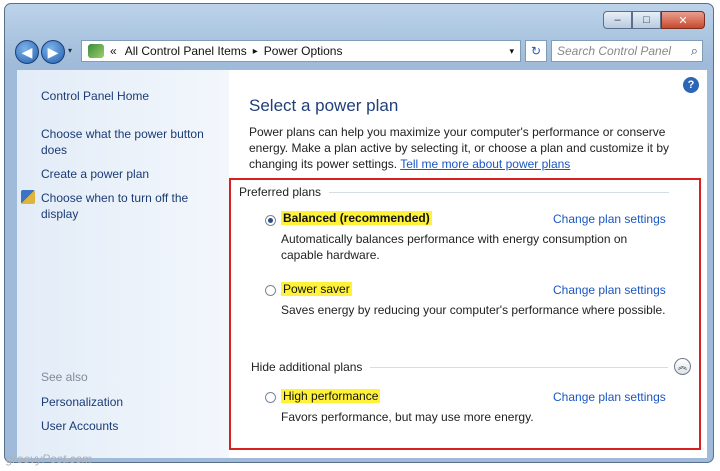 This screenshot has width=720, height=471. I want to click on change-plan-settings-link-high-performance: Change plan settings, so click(609, 397).